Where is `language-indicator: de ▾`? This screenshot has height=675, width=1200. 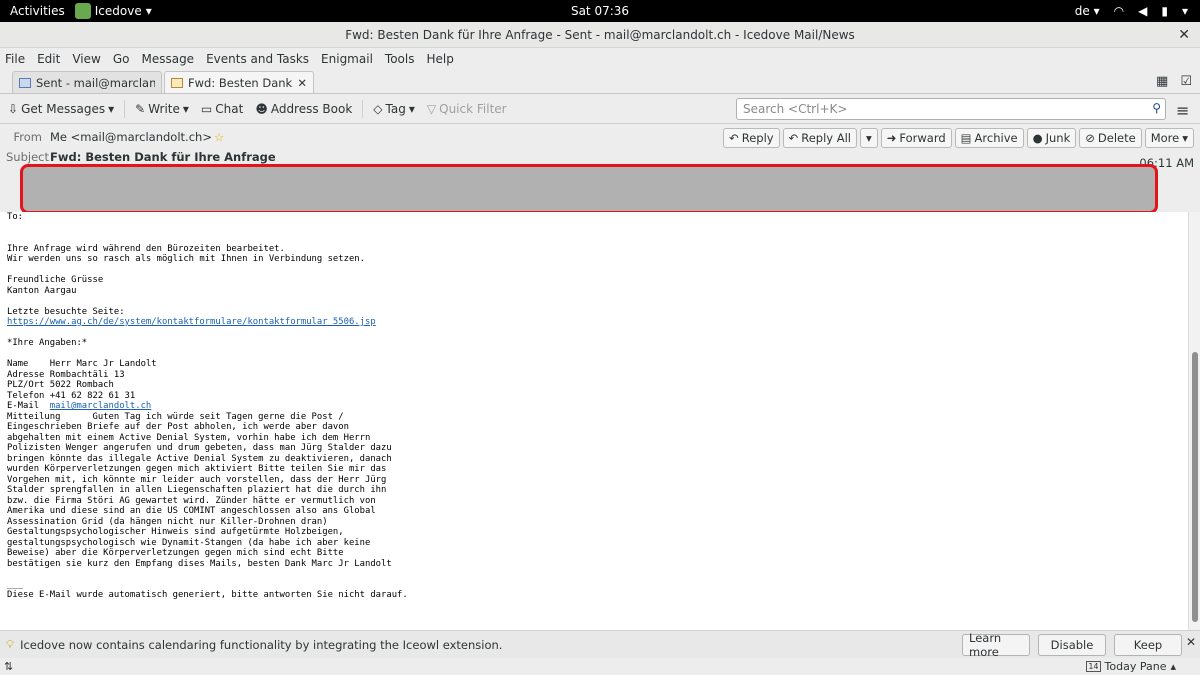 language-indicator: de ▾ is located at coordinates (1087, 11).